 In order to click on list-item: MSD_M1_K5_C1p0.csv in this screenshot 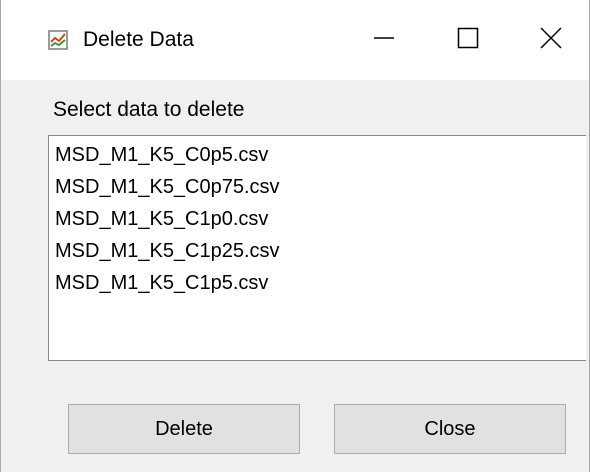, I will do `click(161, 219)`.